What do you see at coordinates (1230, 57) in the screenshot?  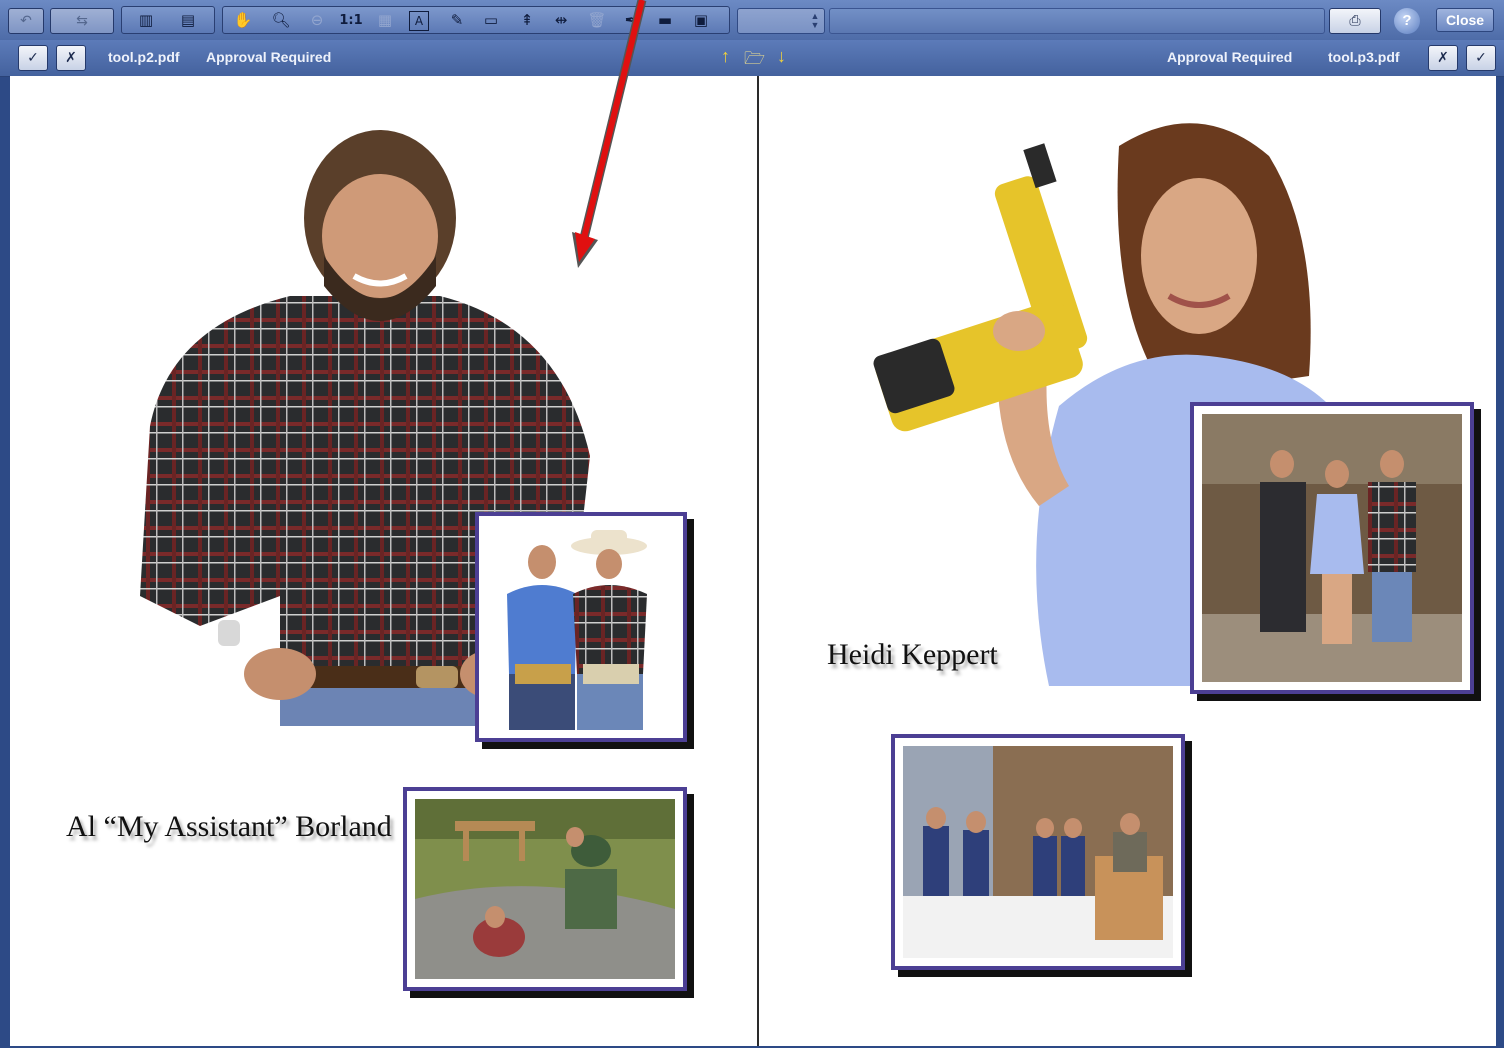 I see `right-approval-status: Approval Required` at bounding box center [1230, 57].